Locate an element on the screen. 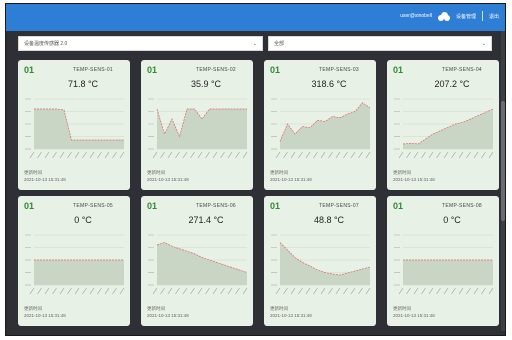  temperature-value: 271.4 °C is located at coordinates (206, 220).